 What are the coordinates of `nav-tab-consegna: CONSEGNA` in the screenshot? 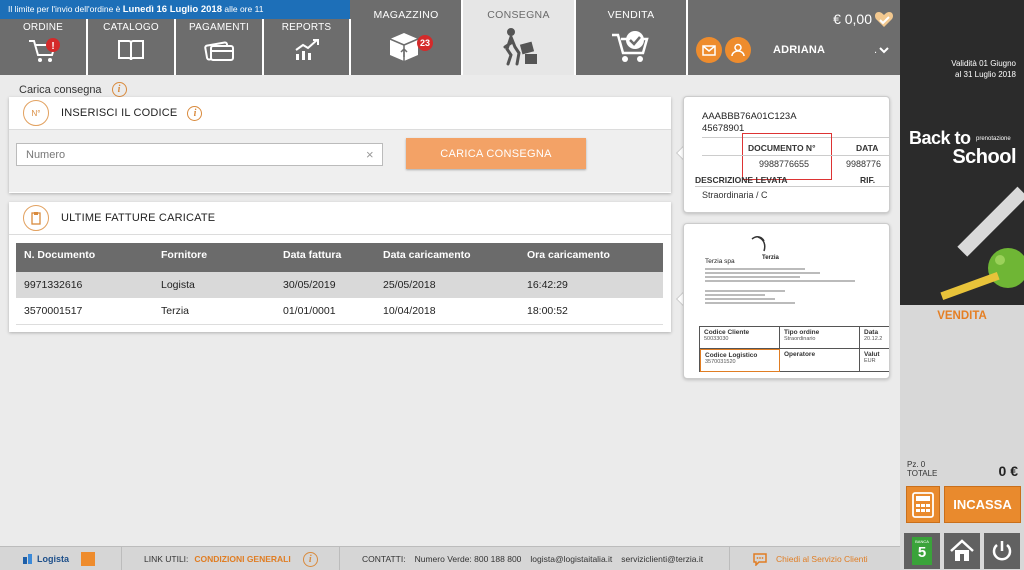 It's located at (519, 37).